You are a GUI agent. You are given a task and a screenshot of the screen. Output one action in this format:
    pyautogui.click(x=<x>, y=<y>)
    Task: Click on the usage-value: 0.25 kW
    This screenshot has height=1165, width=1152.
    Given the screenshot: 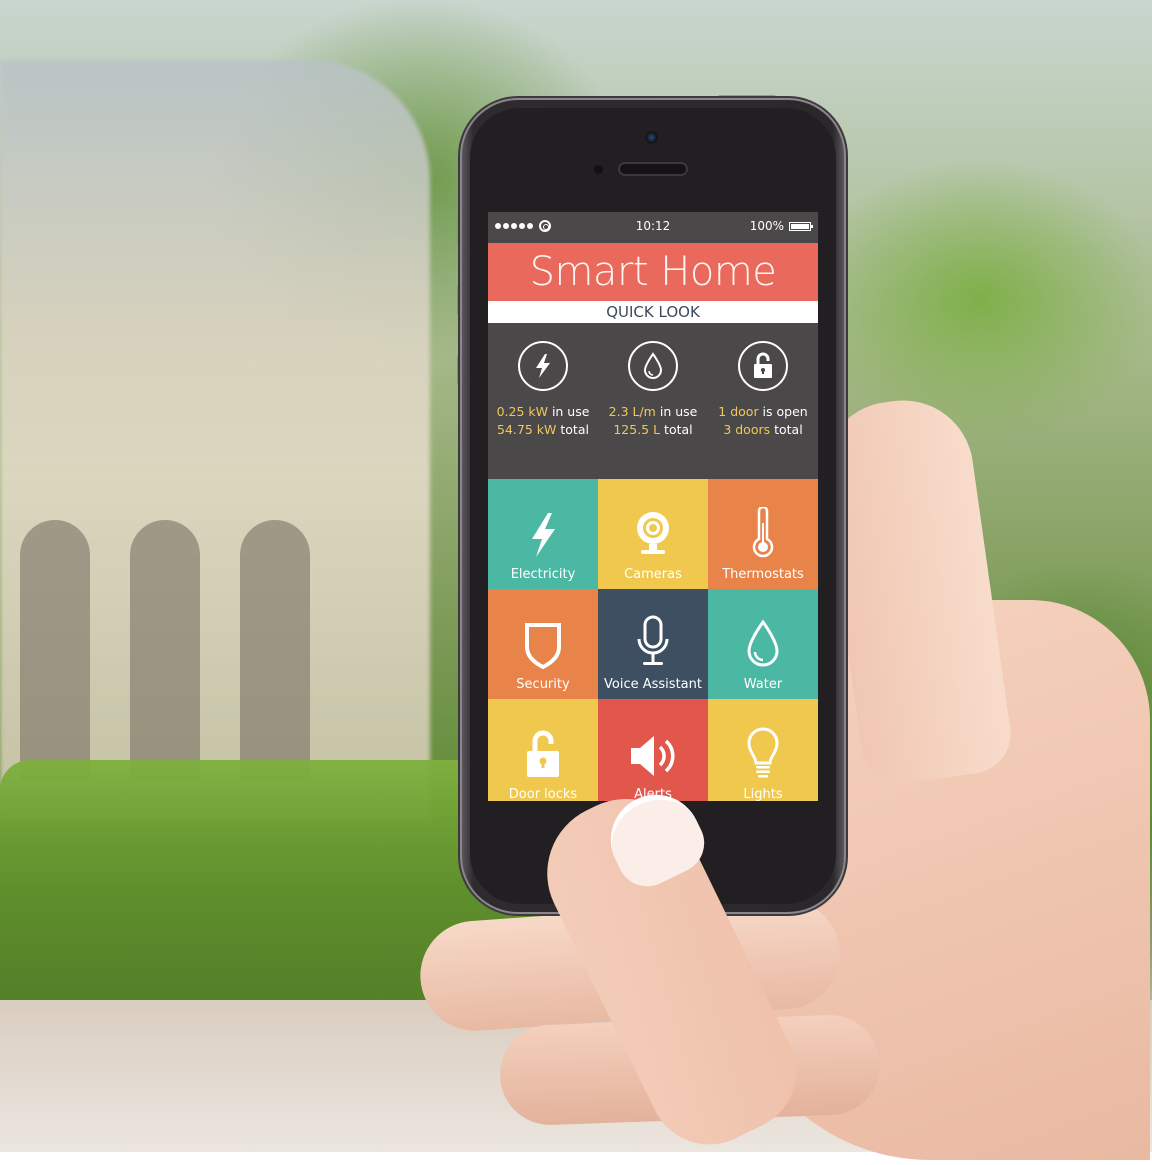 What is the action you would take?
    pyautogui.click(x=522, y=411)
    